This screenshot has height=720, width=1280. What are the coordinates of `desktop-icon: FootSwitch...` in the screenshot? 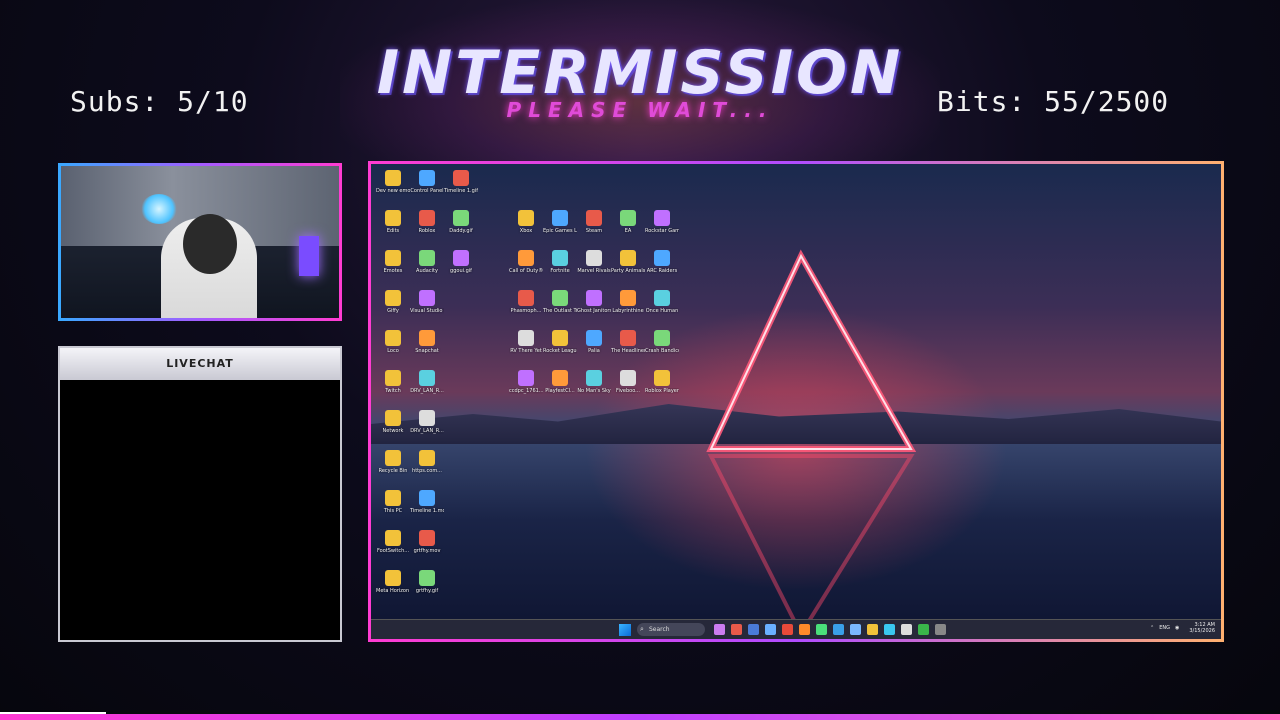 It's located at (393, 542).